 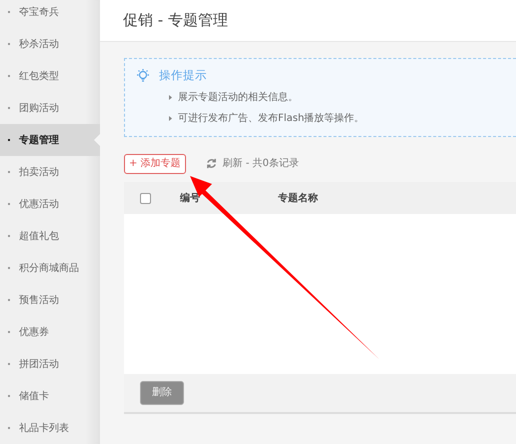 I want to click on column-header: 专题名称, so click(x=298, y=199).